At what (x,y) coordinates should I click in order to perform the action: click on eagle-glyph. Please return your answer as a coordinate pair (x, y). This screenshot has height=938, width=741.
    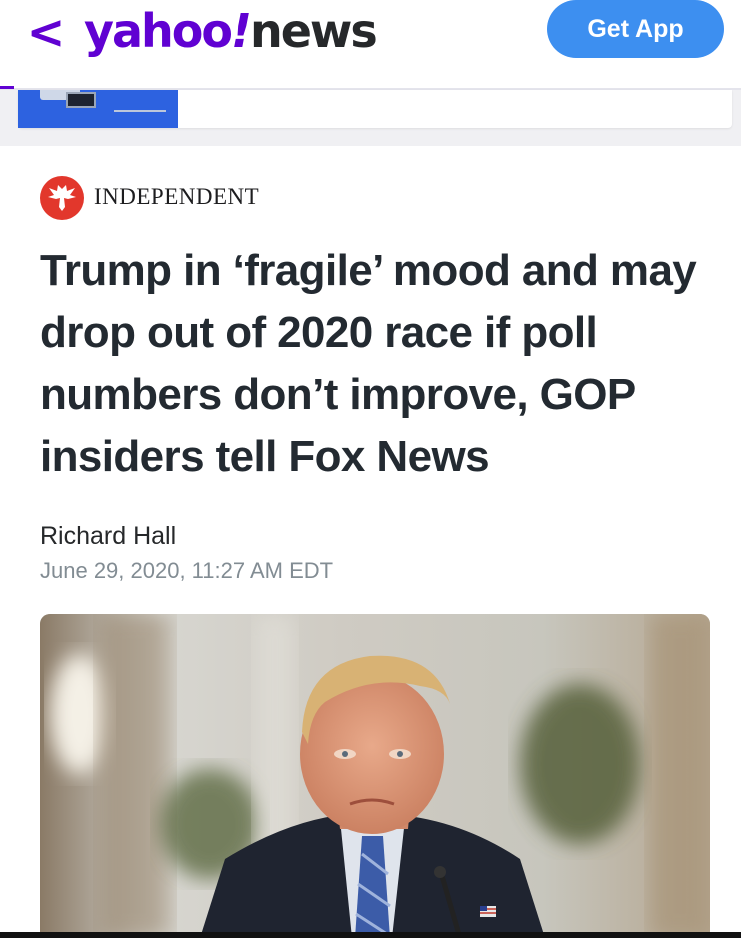
    Looking at the image, I should click on (62, 198).